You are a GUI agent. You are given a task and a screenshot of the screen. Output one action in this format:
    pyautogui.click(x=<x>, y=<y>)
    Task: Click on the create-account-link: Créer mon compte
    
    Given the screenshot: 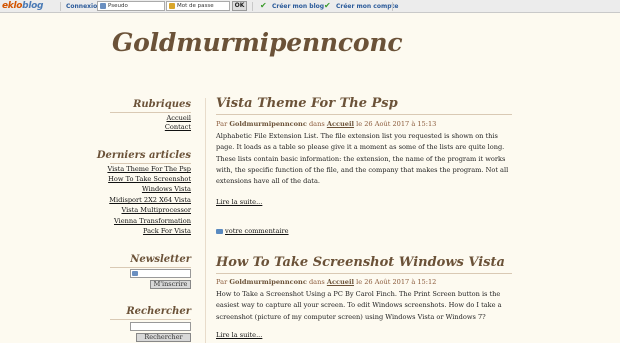 What is the action you would take?
    pyautogui.click(x=367, y=6)
    